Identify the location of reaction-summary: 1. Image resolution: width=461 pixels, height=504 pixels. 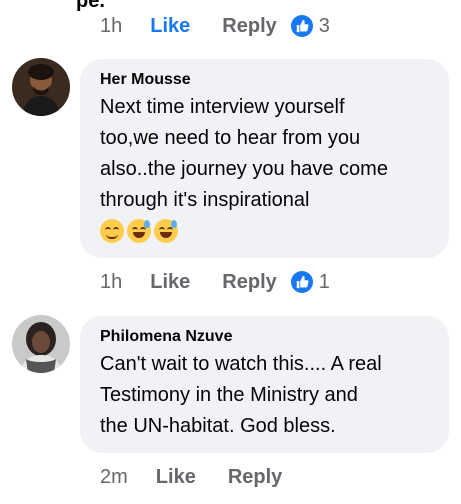
(310, 282).